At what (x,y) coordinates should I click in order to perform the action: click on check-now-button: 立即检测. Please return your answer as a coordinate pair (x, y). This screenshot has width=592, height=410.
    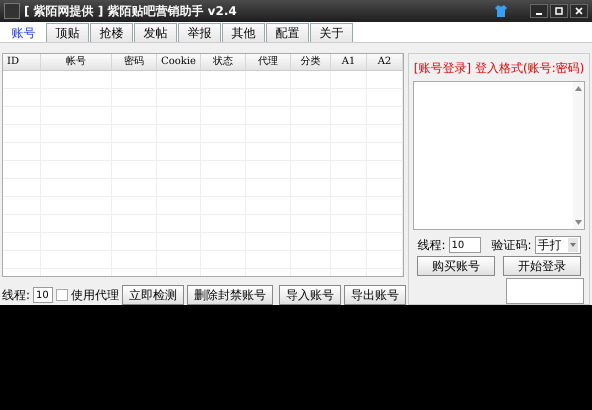
    Looking at the image, I should click on (153, 295).